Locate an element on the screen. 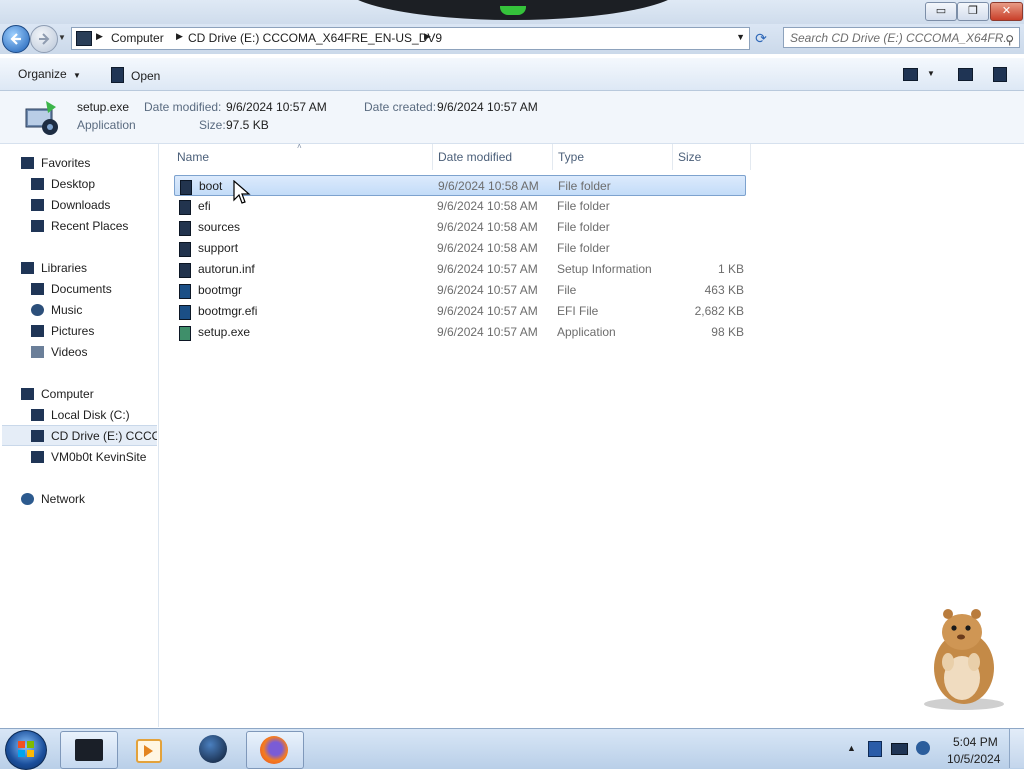  file-row-sources: sources 9/6/2024 10:58 AM File folder is located at coordinates (460, 227).